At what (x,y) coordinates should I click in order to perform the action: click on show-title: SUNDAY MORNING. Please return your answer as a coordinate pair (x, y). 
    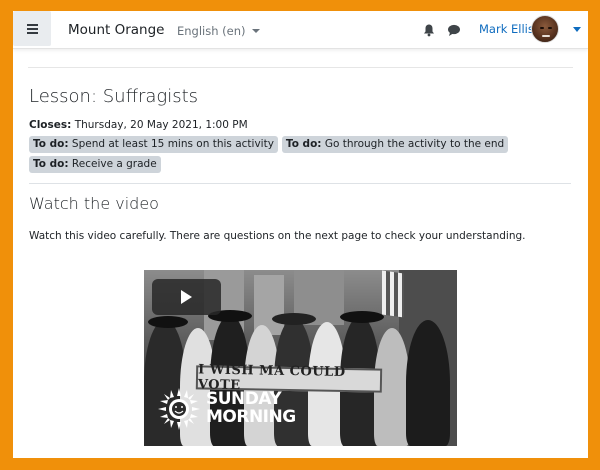
    Looking at the image, I should click on (251, 408).